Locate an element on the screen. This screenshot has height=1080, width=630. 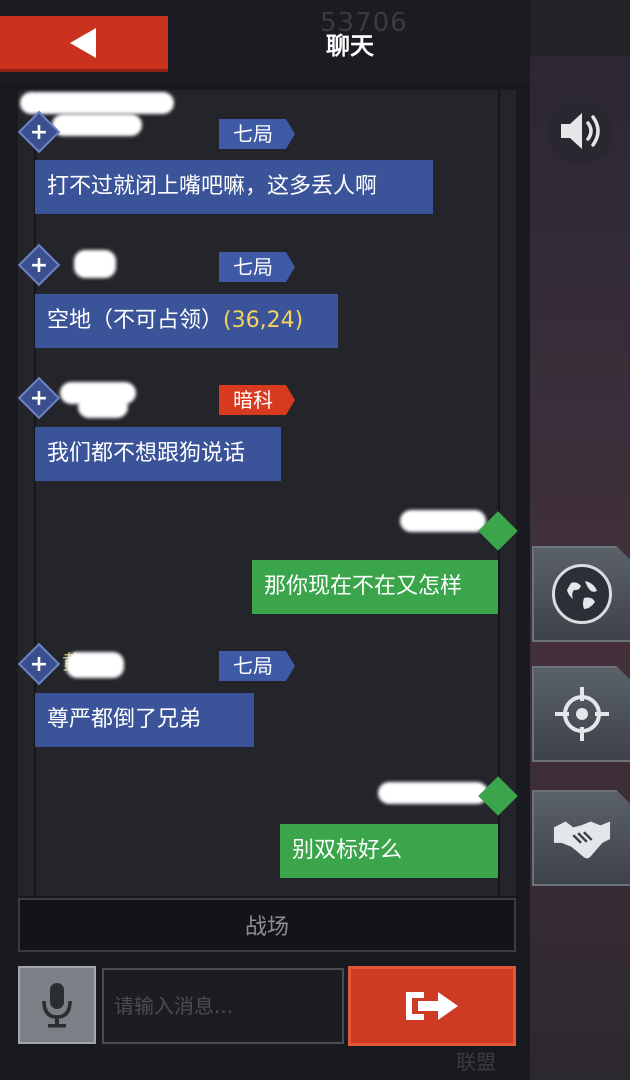
alliance-button is located at coordinates (581, 838).